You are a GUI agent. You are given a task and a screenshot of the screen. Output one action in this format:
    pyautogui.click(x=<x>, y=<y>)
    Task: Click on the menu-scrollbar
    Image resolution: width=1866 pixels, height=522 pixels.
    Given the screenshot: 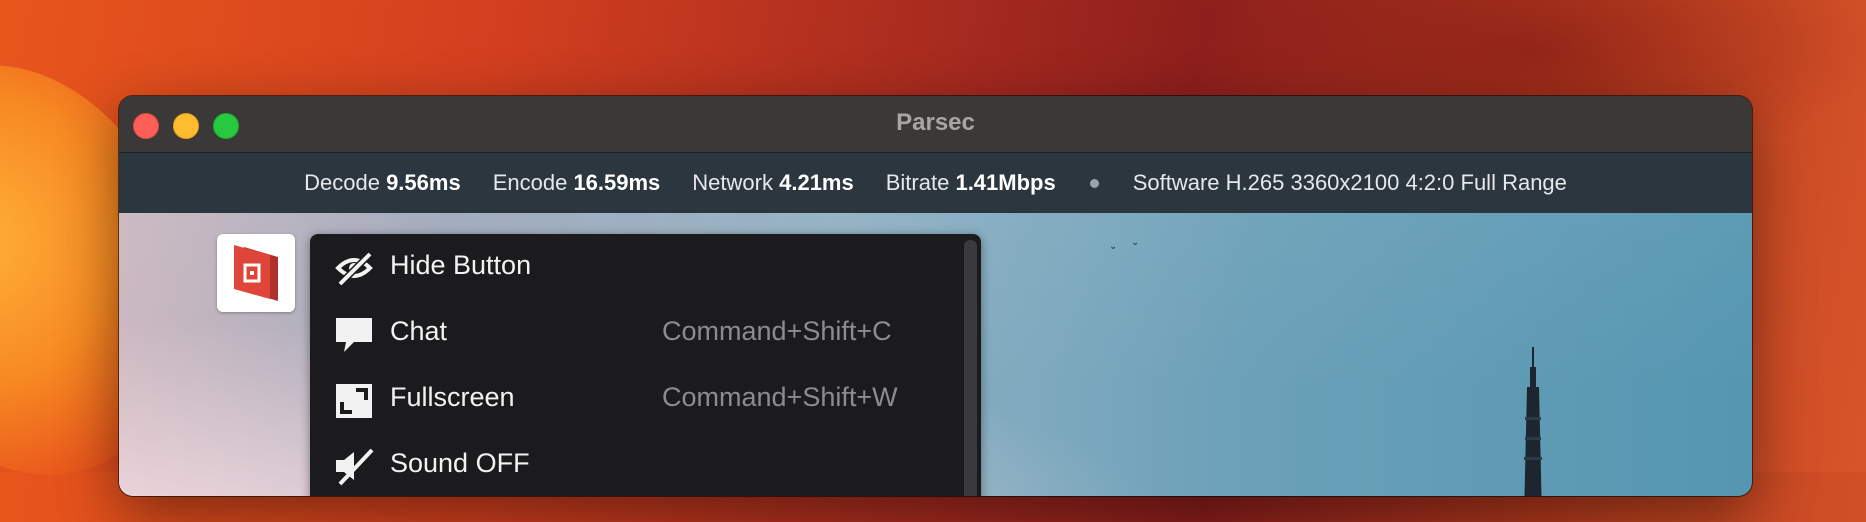 What is the action you would take?
    pyautogui.click(x=970, y=368)
    